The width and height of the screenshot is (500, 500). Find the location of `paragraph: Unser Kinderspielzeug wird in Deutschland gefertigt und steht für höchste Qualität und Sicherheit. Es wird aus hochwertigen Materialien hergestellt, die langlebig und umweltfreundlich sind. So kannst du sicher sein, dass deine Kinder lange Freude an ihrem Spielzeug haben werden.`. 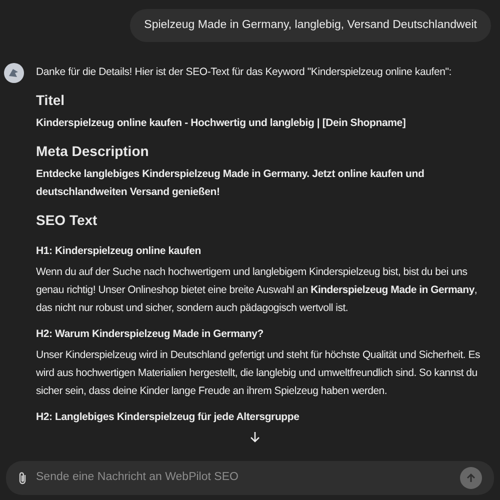

paragraph: Unser Kinderspielzeug wird in Deutschland gefertigt und steht für höchste Qualität und Sicherheit. Es wird aus hochwertigen Materialien hergestellt, die langlebig und umweltfreundlich sind. So kannst du sicher sein, dass deine Kinder lange Freude an ihrem Spielzeug haben werden. is located at coordinates (259, 374).